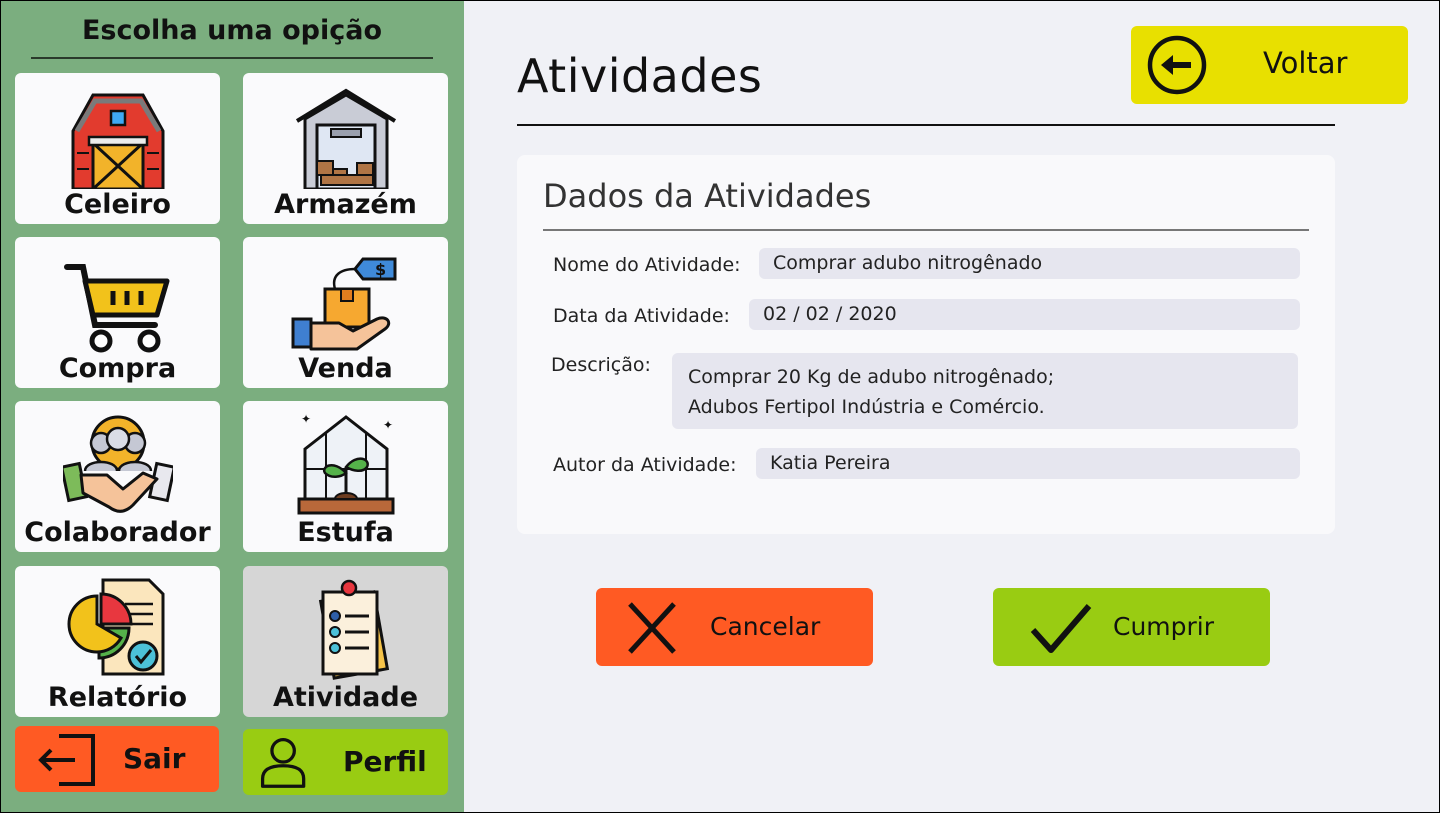 The image size is (1440, 813). Describe the element at coordinates (118, 135) in the screenshot. I see `barn-icon` at that location.